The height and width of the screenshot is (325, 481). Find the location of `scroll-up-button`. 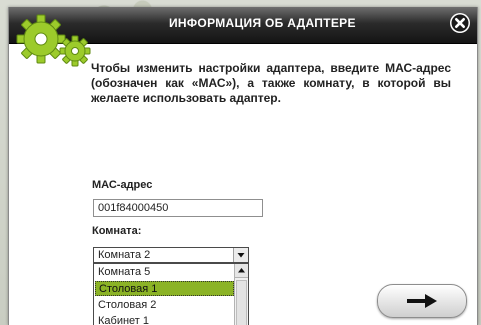

scroll-up-button is located at coordinates (241, 271).